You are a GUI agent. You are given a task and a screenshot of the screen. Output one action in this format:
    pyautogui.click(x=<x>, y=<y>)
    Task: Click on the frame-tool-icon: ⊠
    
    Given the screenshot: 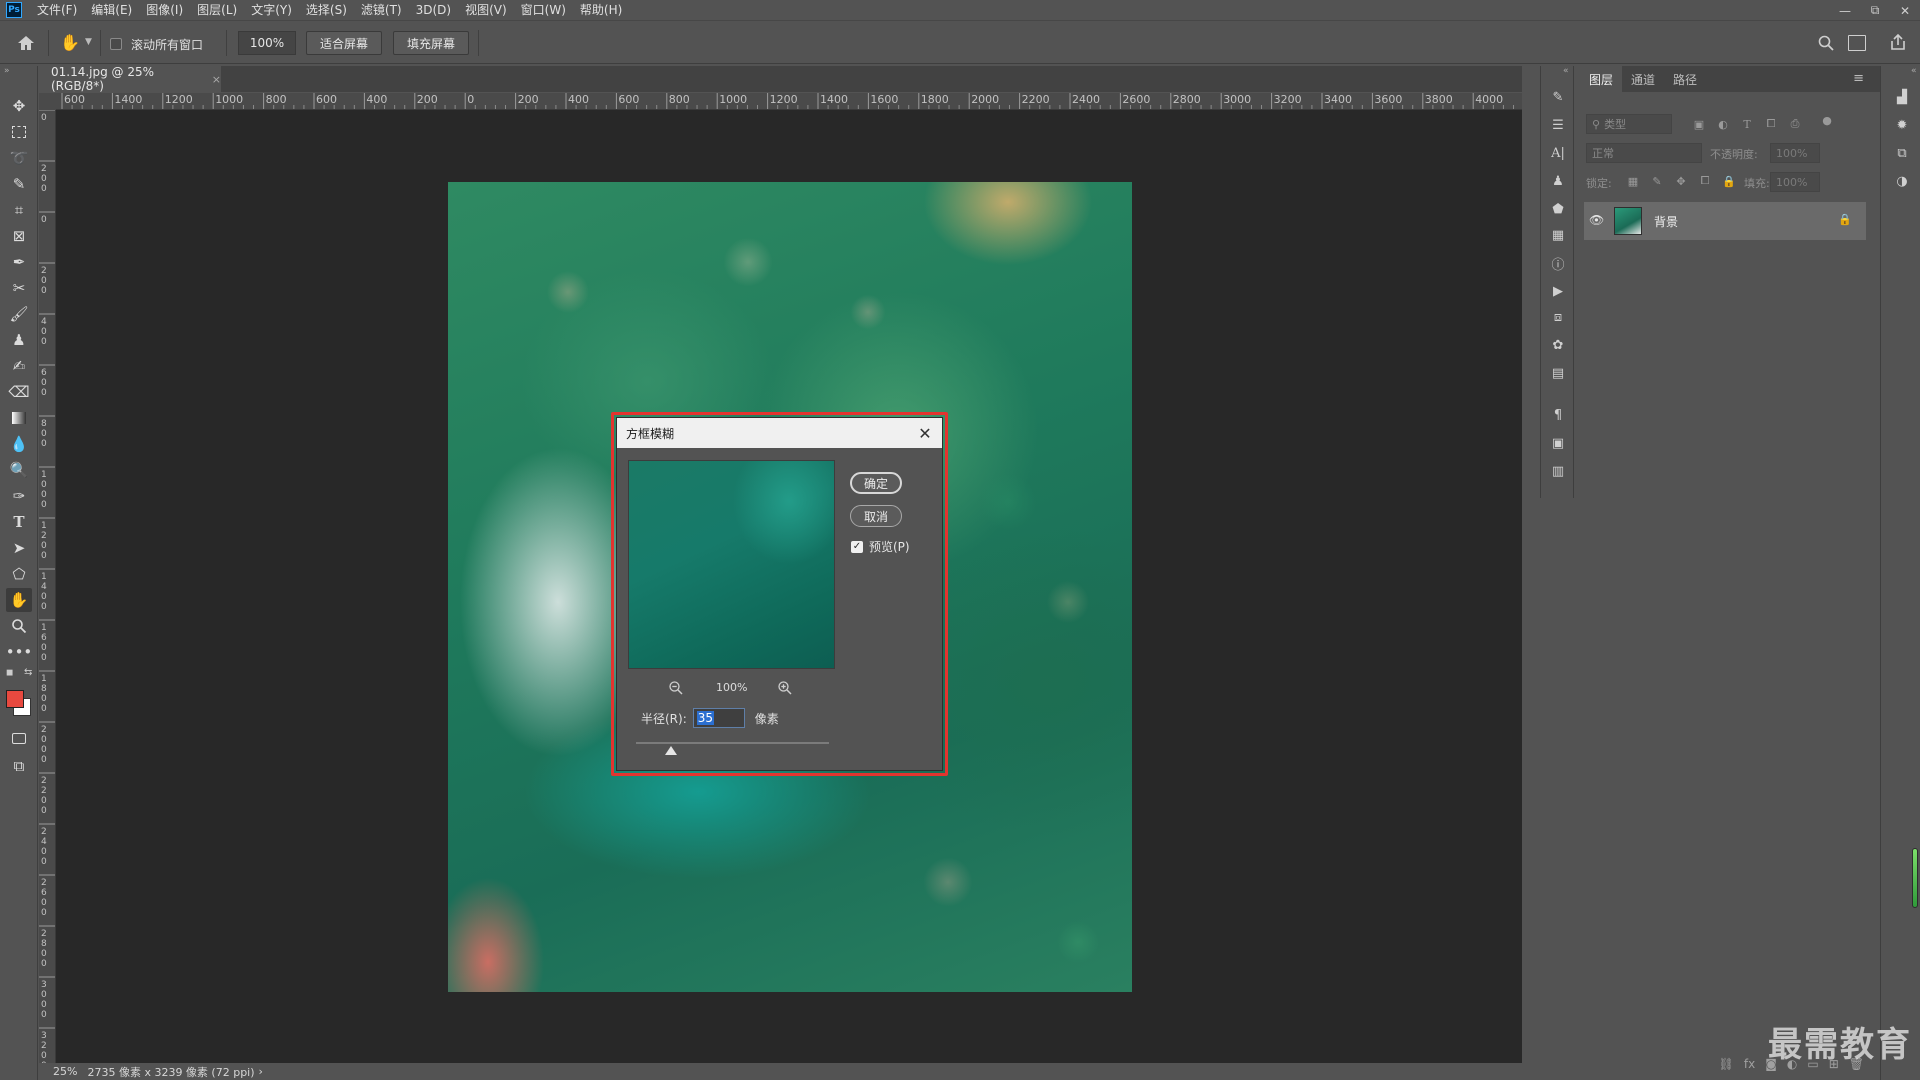 What is the action you would take?
    pyautogui.click(x=19, y=236)
    